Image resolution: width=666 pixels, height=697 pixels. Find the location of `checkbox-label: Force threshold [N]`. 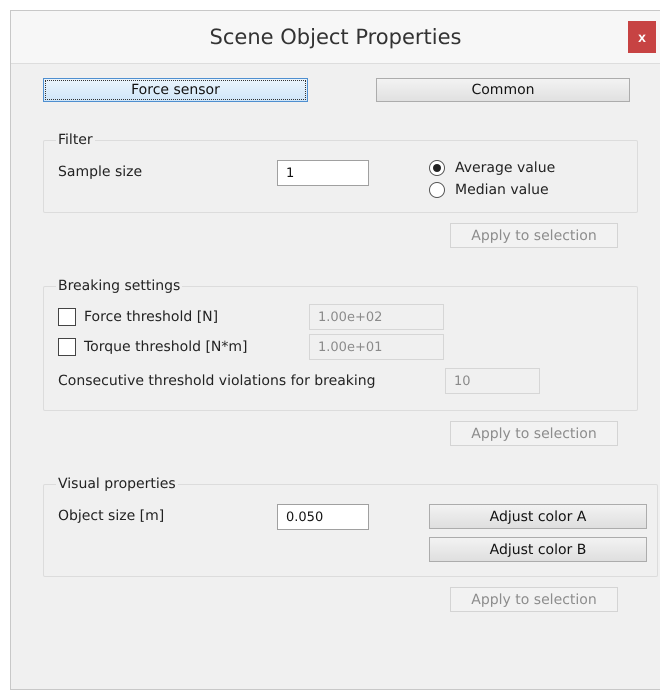

checkbox-label: Force threshold [N] is located at coordinates (152, 317).